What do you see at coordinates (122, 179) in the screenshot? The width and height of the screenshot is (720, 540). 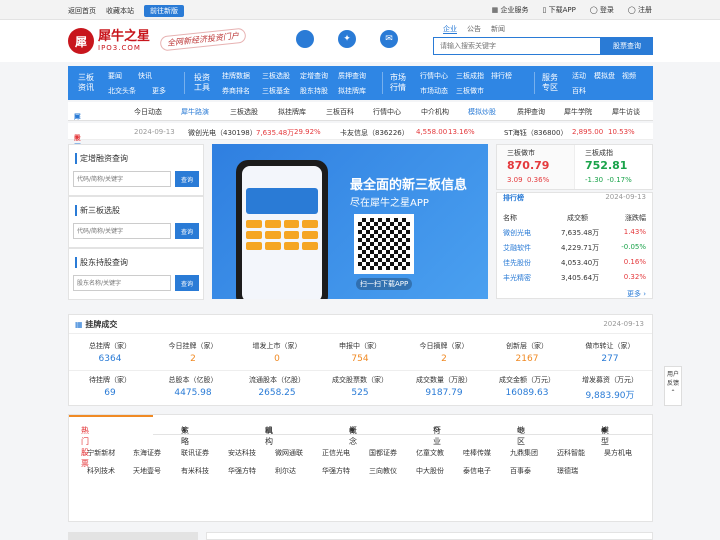 I see `private-placement-input` at bounding box center [122, 179].